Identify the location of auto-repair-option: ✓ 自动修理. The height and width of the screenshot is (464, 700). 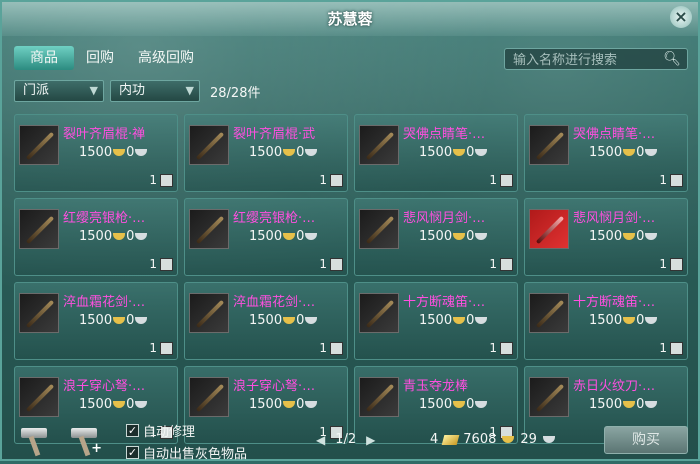
(186, 430).